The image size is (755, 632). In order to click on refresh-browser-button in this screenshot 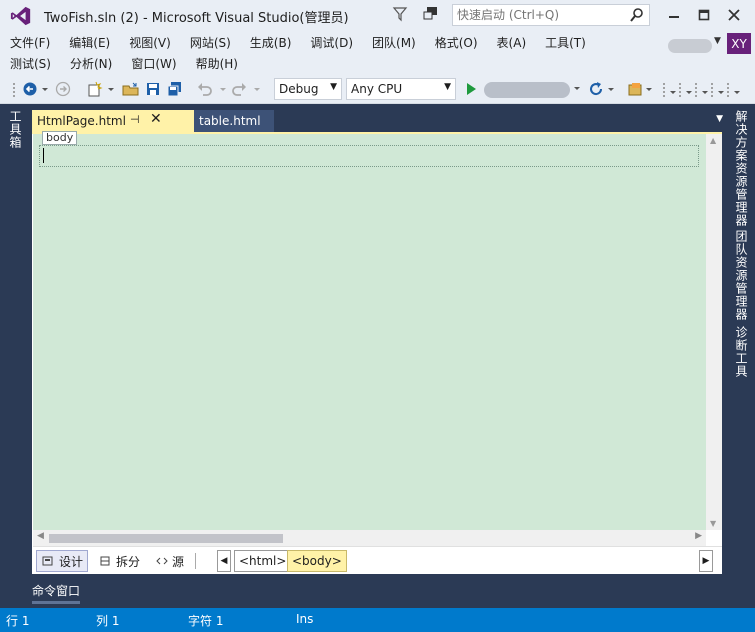, I will do `click(602, 89)`.